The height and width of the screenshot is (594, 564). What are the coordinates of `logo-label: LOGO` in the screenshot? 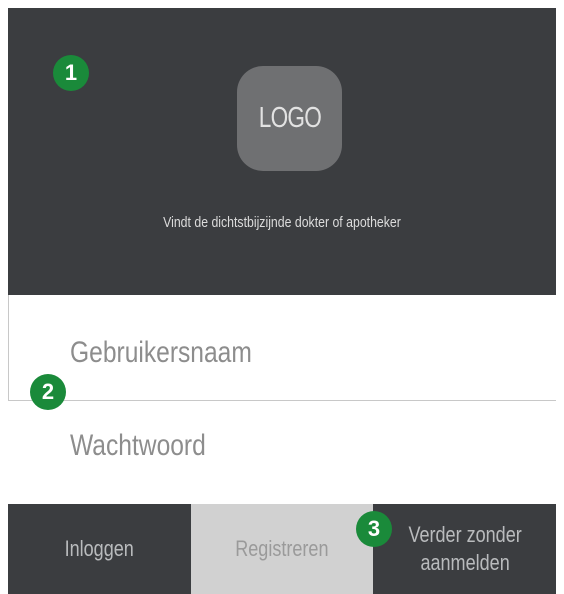 It's located at (289, 118).